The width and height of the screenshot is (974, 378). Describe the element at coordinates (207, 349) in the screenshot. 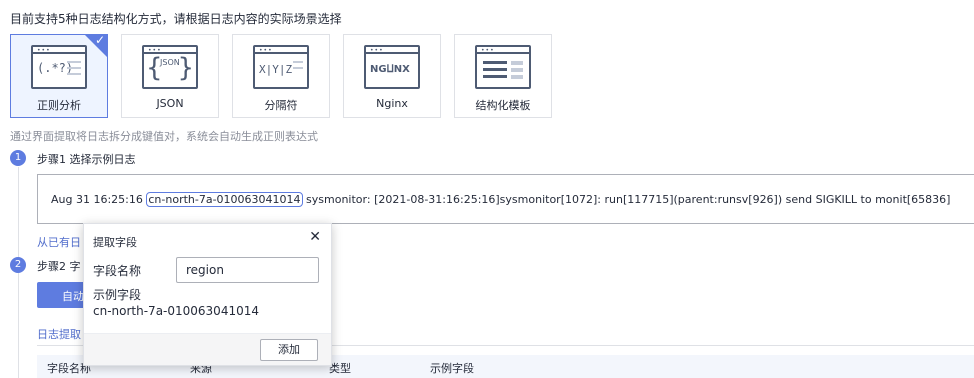

I see `popup-footer: 添加` at that location.